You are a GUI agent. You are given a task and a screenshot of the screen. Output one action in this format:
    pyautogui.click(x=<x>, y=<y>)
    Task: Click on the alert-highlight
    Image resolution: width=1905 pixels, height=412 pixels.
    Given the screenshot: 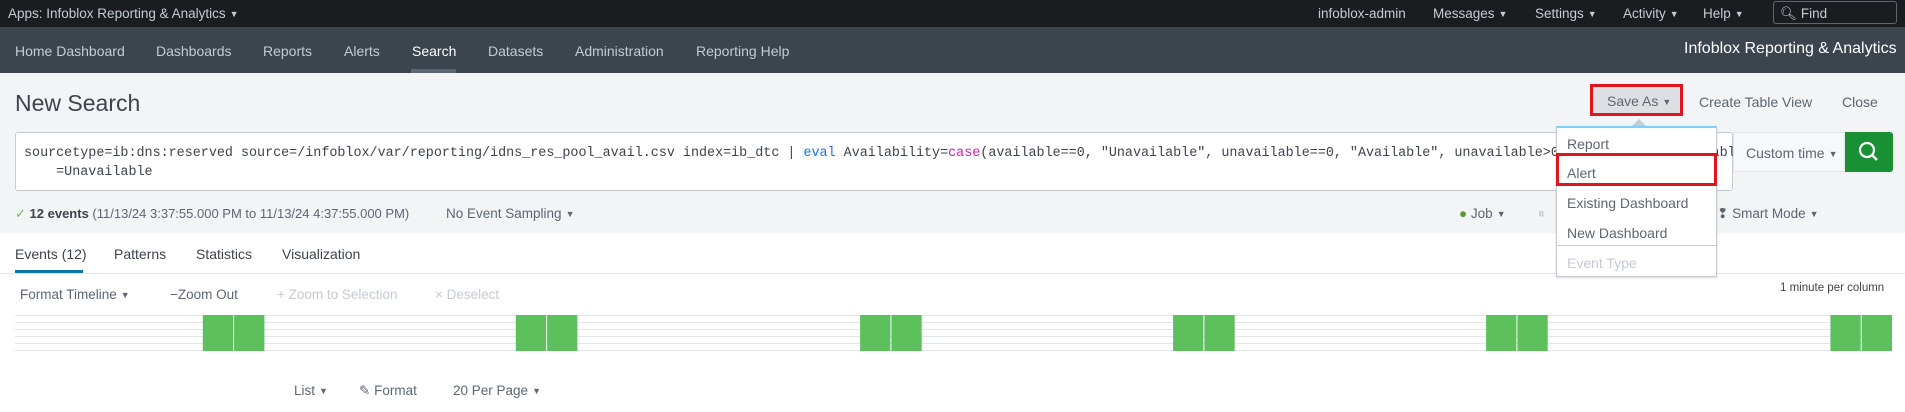 What is the action you would take?
    pyautogui.click(x=1636, y=169)
    